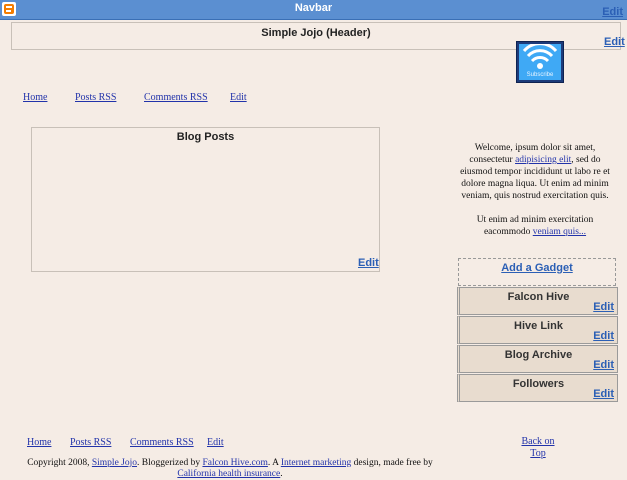  I want to click on nav-comments-rss-link: Comments RSS, so click(176, 97).